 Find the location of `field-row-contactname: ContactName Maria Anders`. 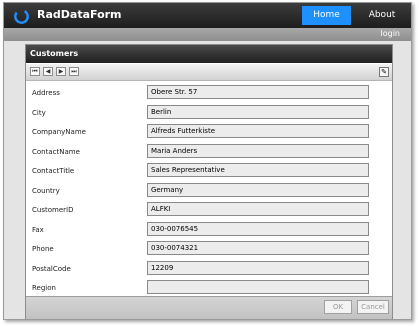

field-row-contactname: ContactName Maria Anders is located at coordinates (209, 152).